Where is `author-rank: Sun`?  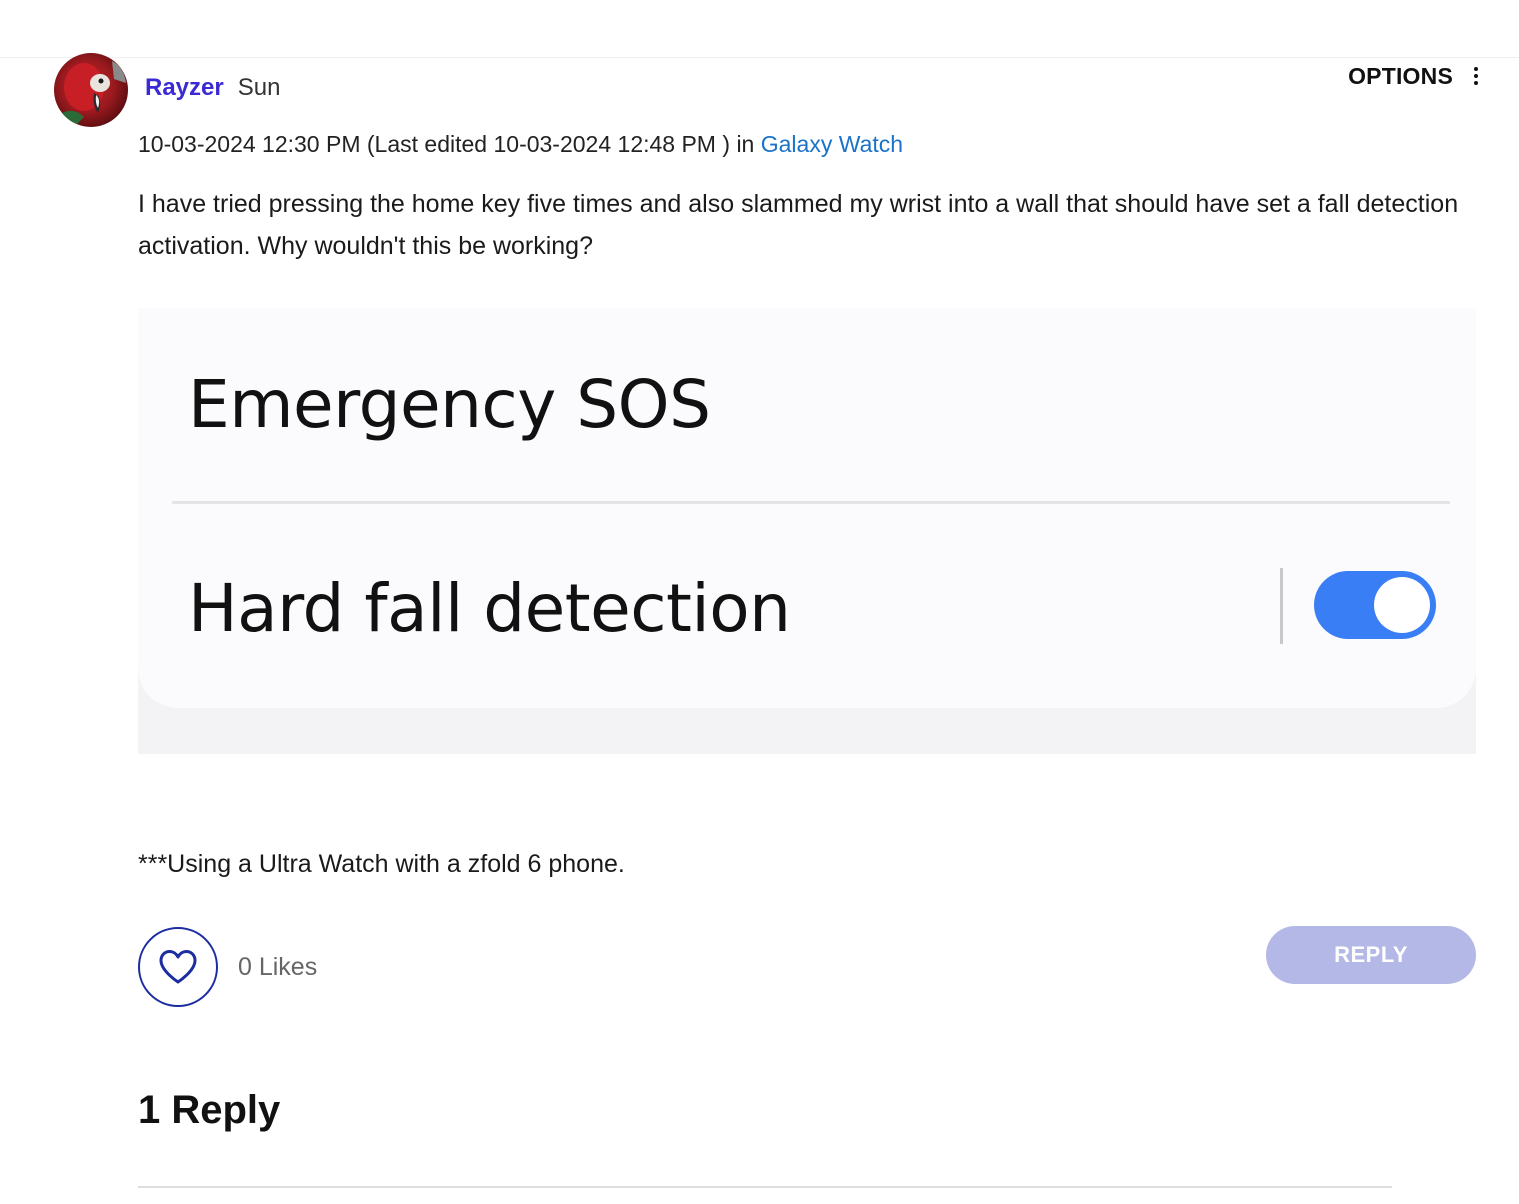
author-rank: Sun is located at coordinates (259, 87).